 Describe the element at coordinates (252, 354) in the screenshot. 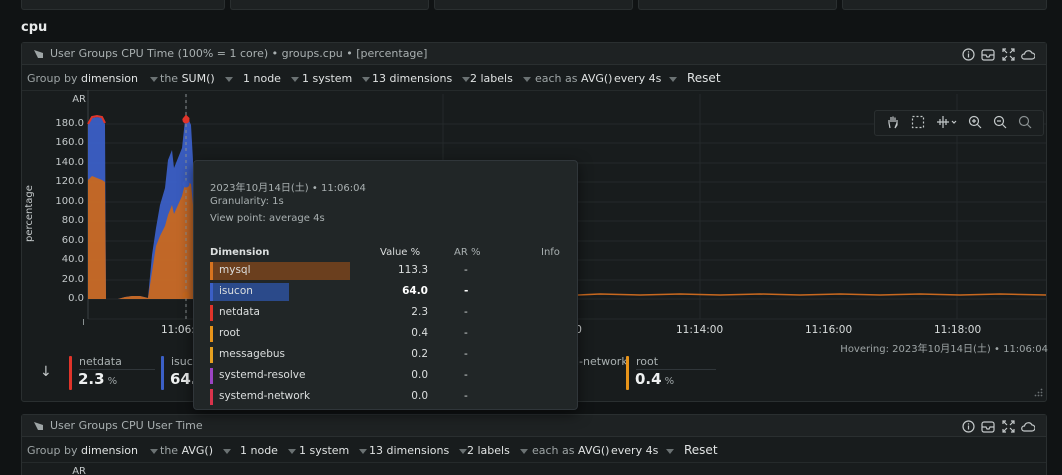

I see `tooltip-dimension-name: messagebus` at that location.